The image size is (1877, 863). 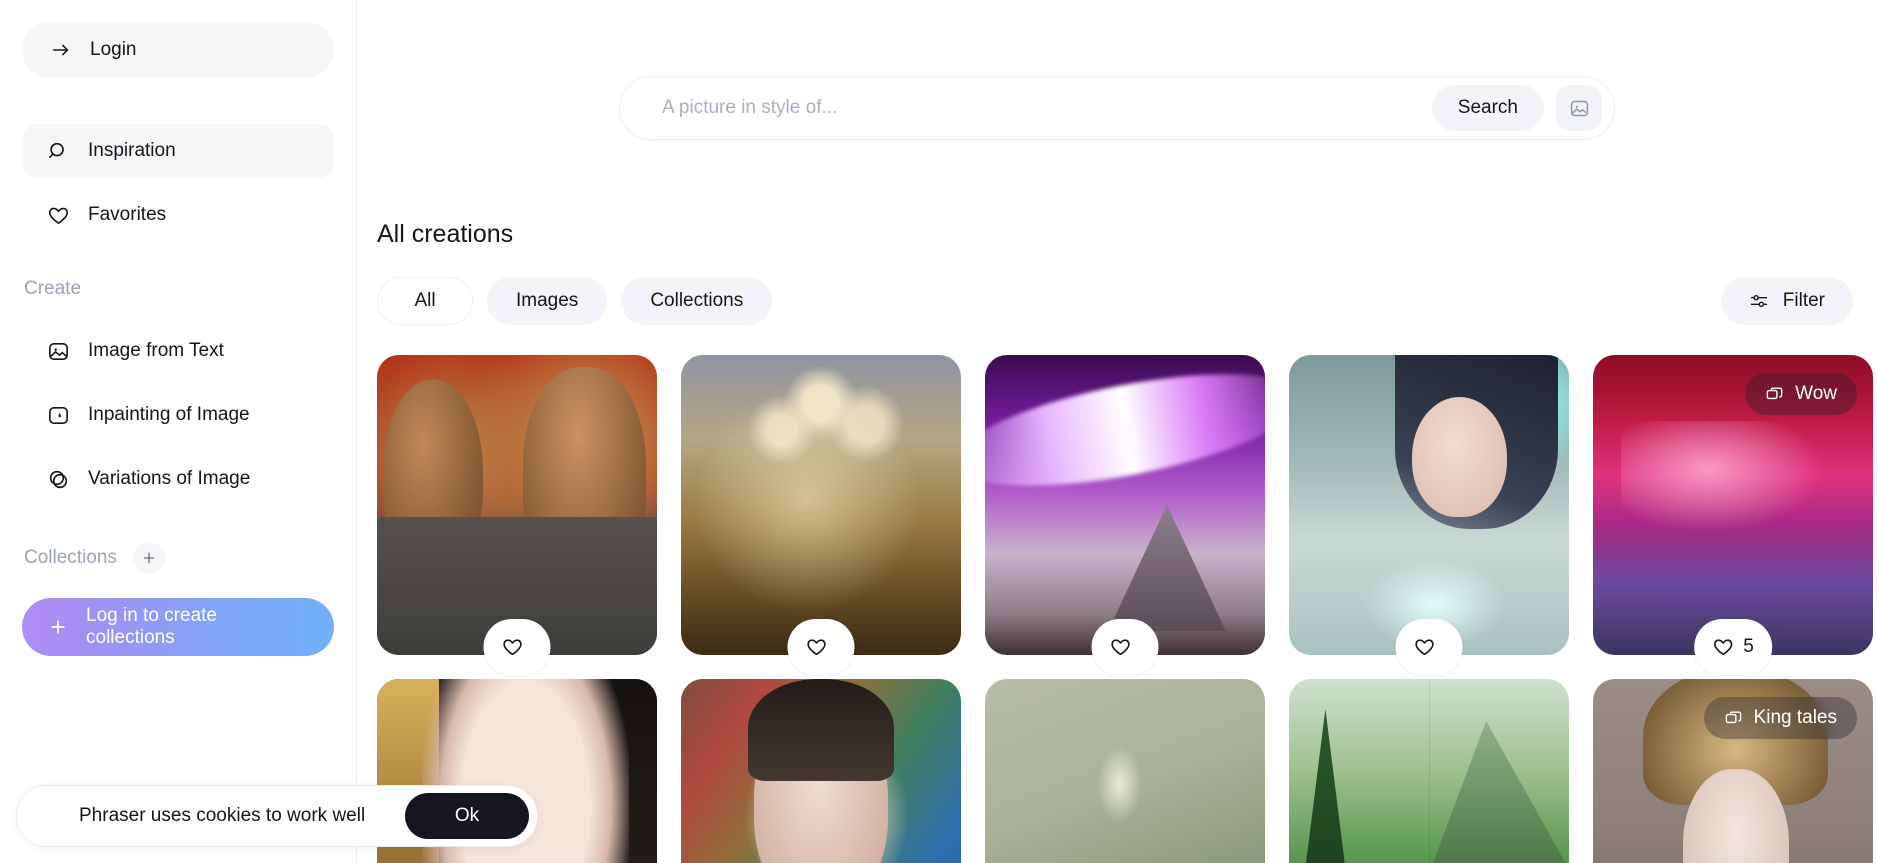 I want to click on cookie-ok-button: Ok, so click(x=467, y=816).